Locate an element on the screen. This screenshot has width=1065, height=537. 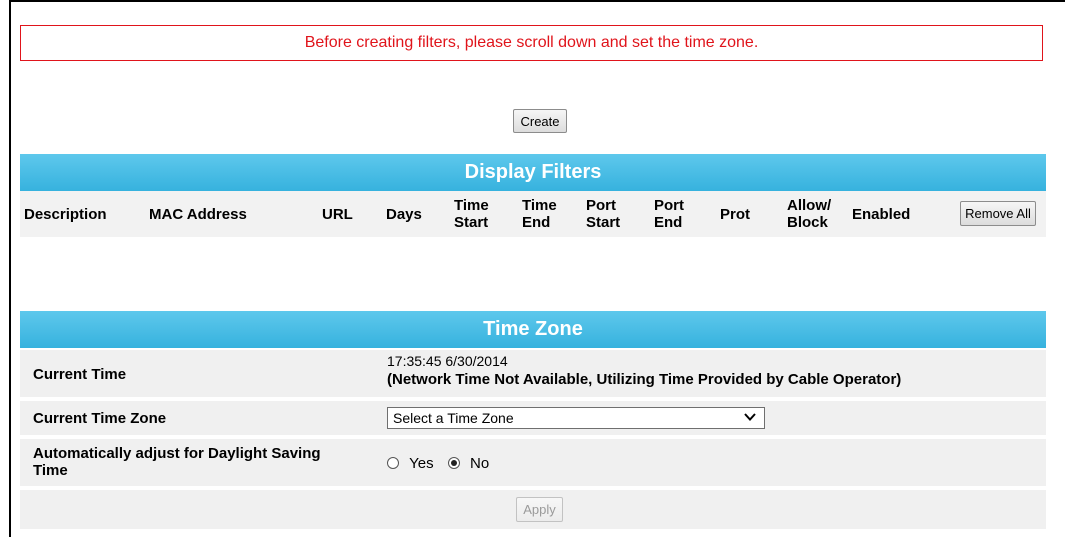
time-zone-header: Time Zone is located at coordinates (533, 329).